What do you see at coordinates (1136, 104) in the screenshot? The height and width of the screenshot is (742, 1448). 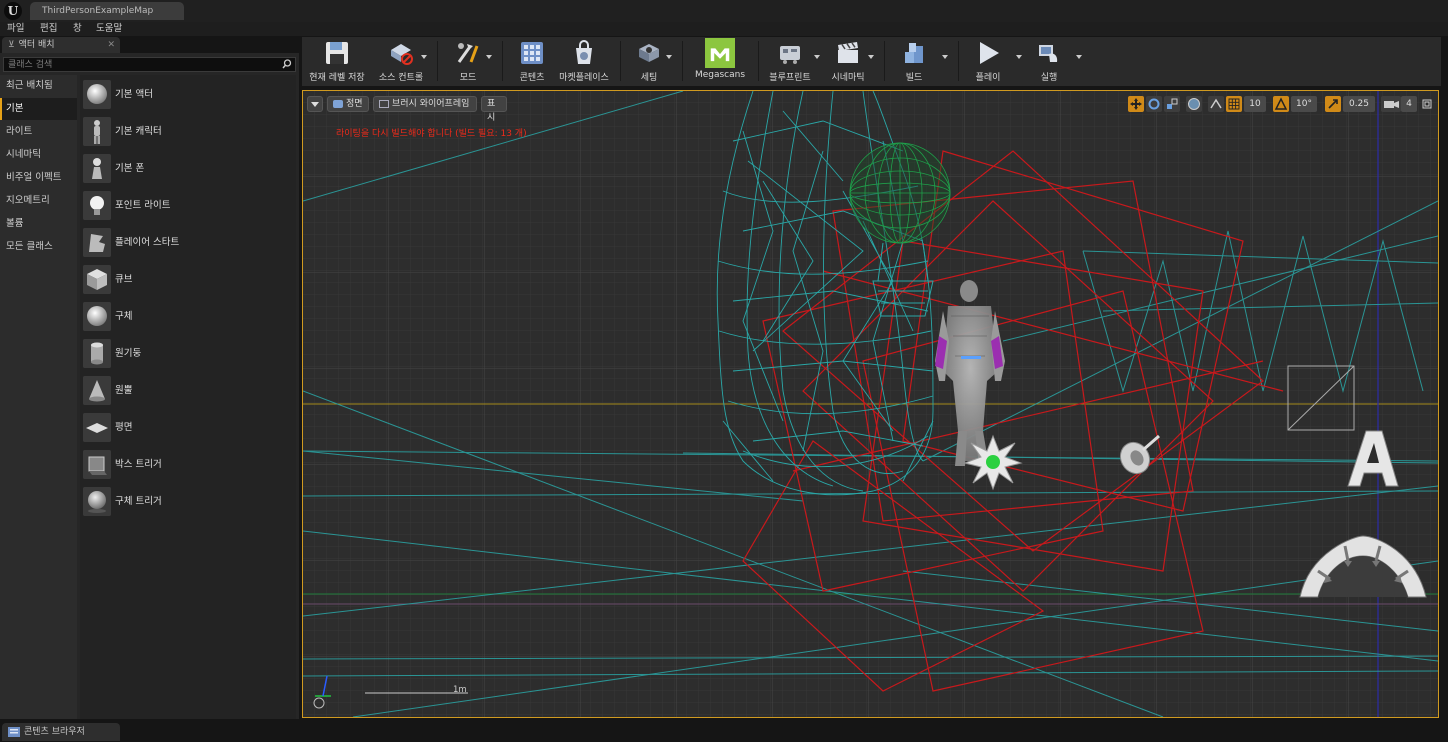 I see `translate-icon` at bounding box center [1136, 104].